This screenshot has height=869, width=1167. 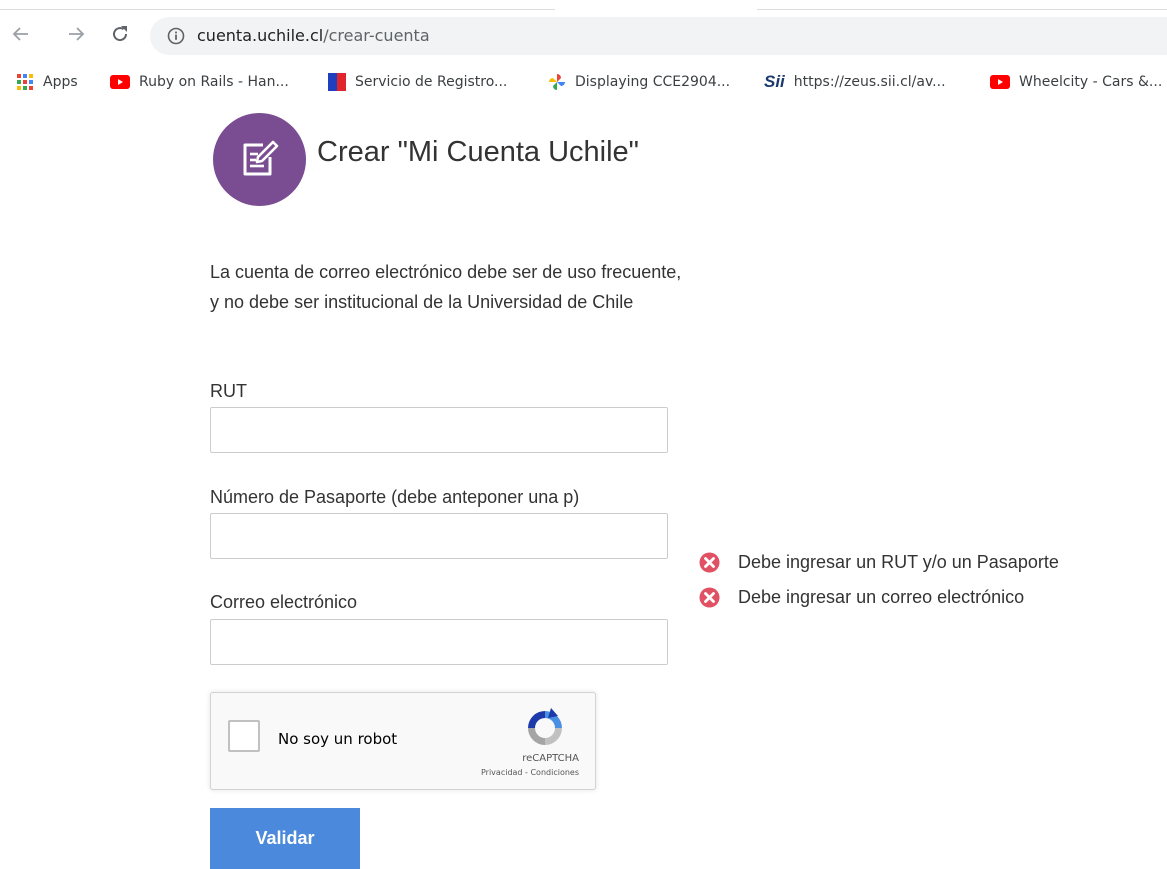 I want to click on forward-arrow-icon, so click(x=77, y=34).